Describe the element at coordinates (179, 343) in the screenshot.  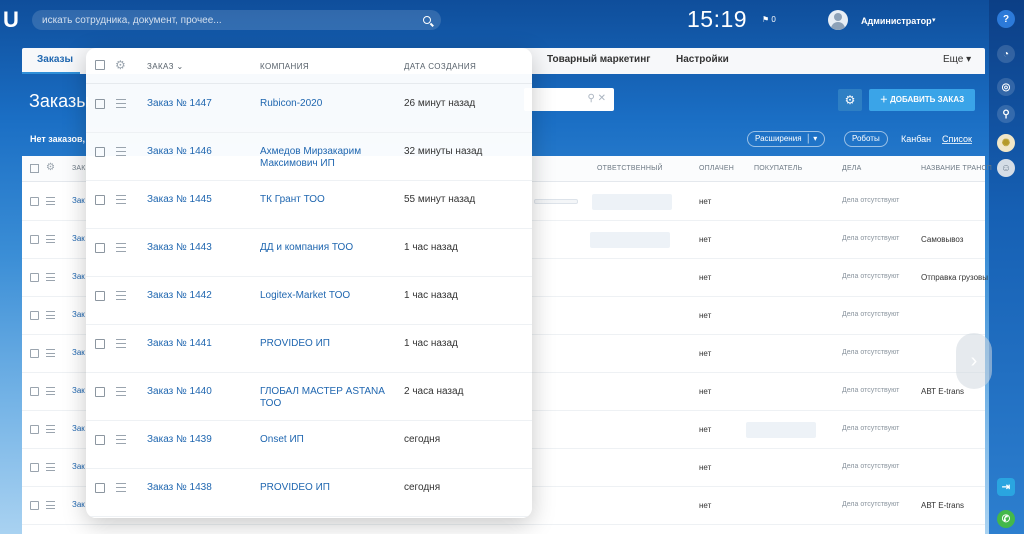
I see `order-link: Заказ № 1441` at that location.